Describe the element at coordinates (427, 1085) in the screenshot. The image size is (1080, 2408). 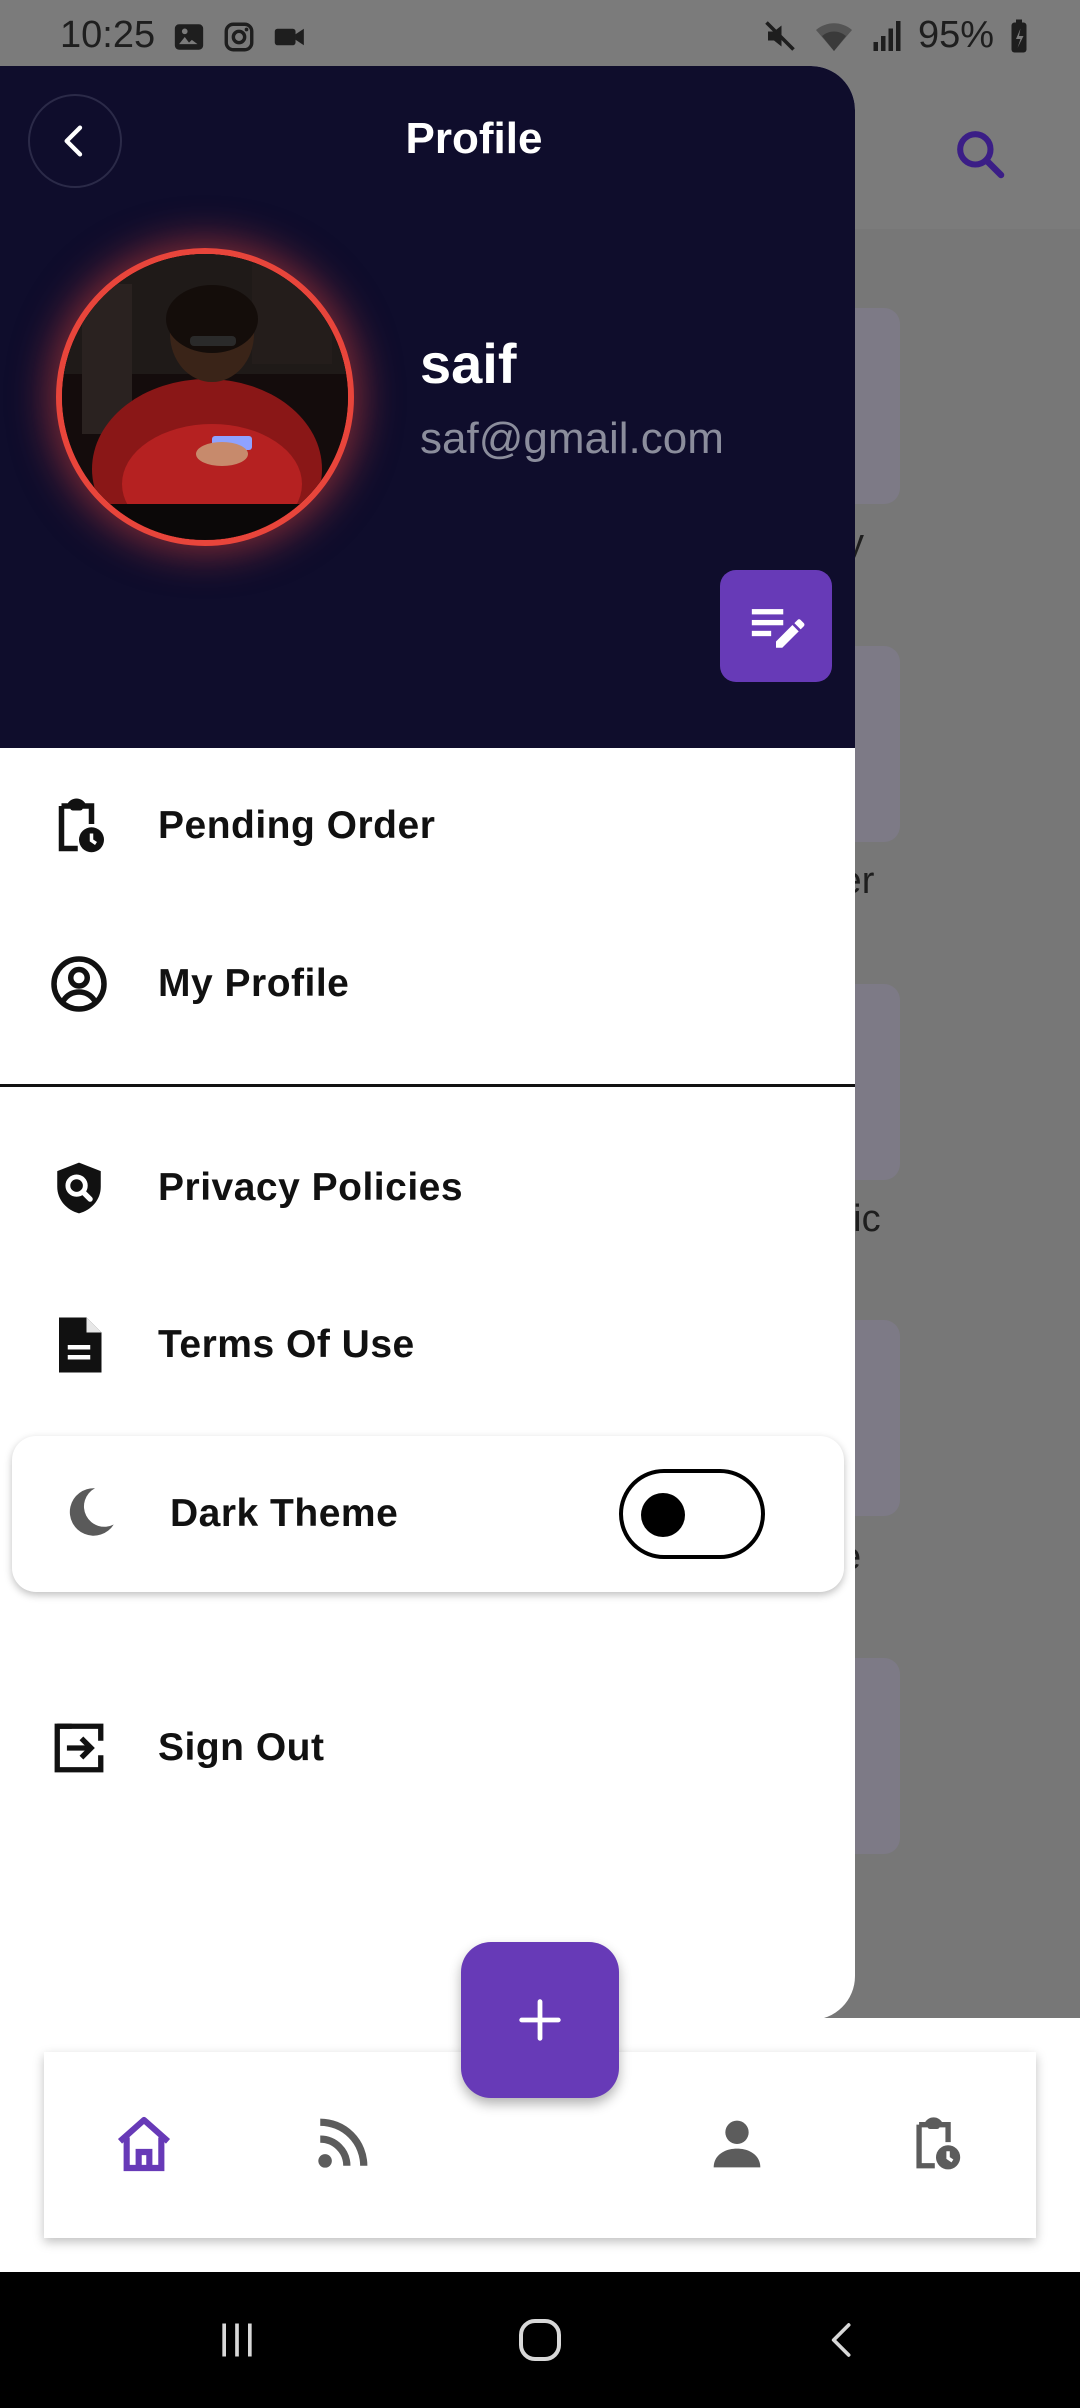
I see `menu-divider` at that location.